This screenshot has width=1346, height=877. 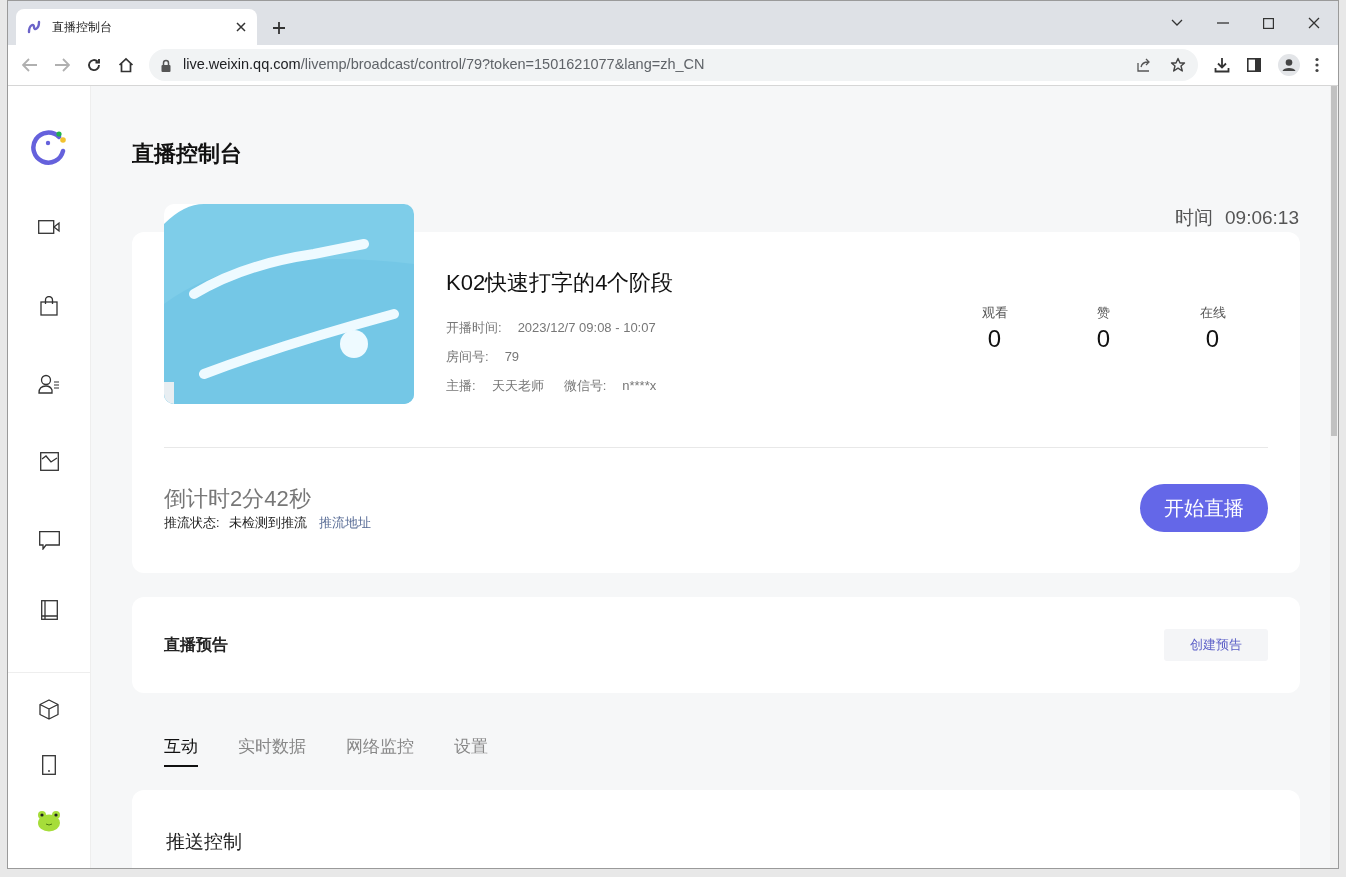 What do you see at coordinates (517, 386) in the screenshot?
I see `host-name: 天天老师` at bounding box center [517, 386].